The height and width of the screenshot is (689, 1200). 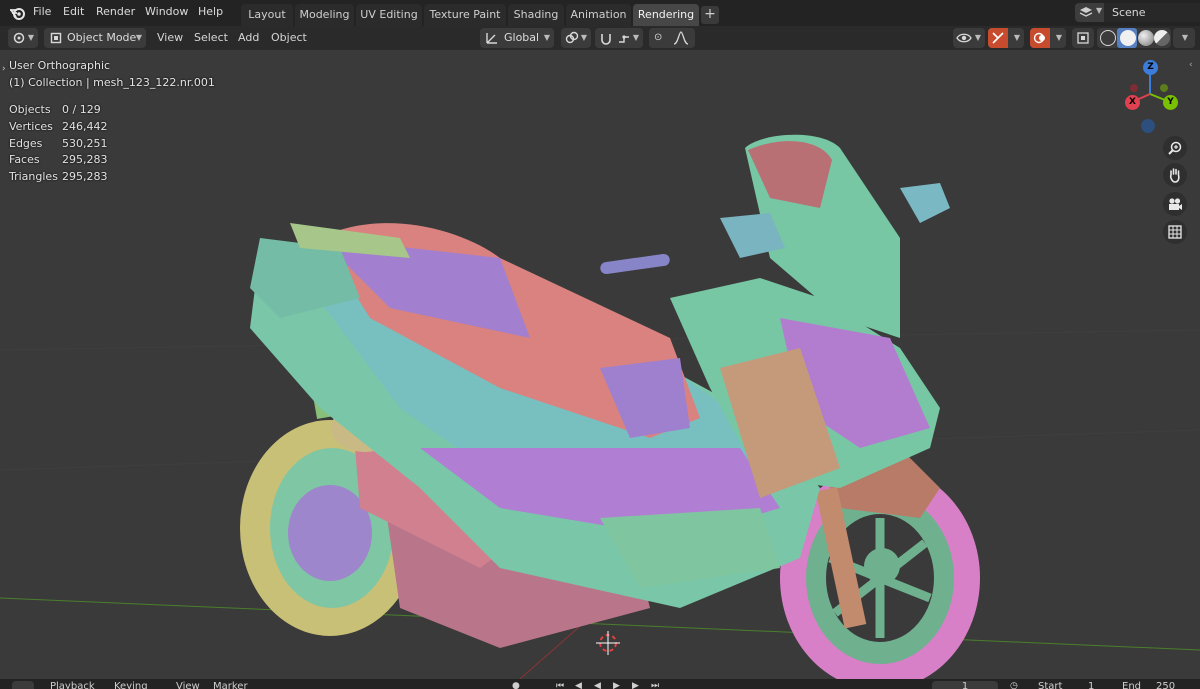 What do you see at coordinates (72, 685) in the screenshot?
I see `menu-playback: Playback` at bounding box center [72, 685].